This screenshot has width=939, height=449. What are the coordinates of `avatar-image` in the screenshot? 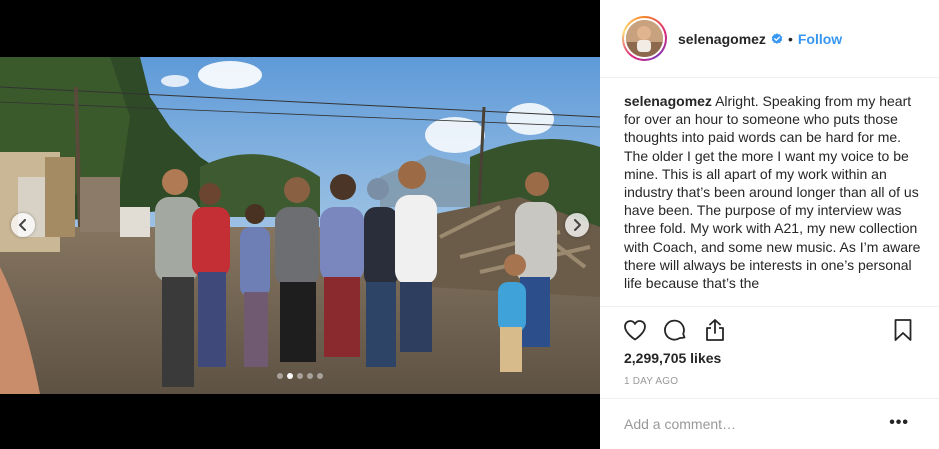 It's located at (644, 38).